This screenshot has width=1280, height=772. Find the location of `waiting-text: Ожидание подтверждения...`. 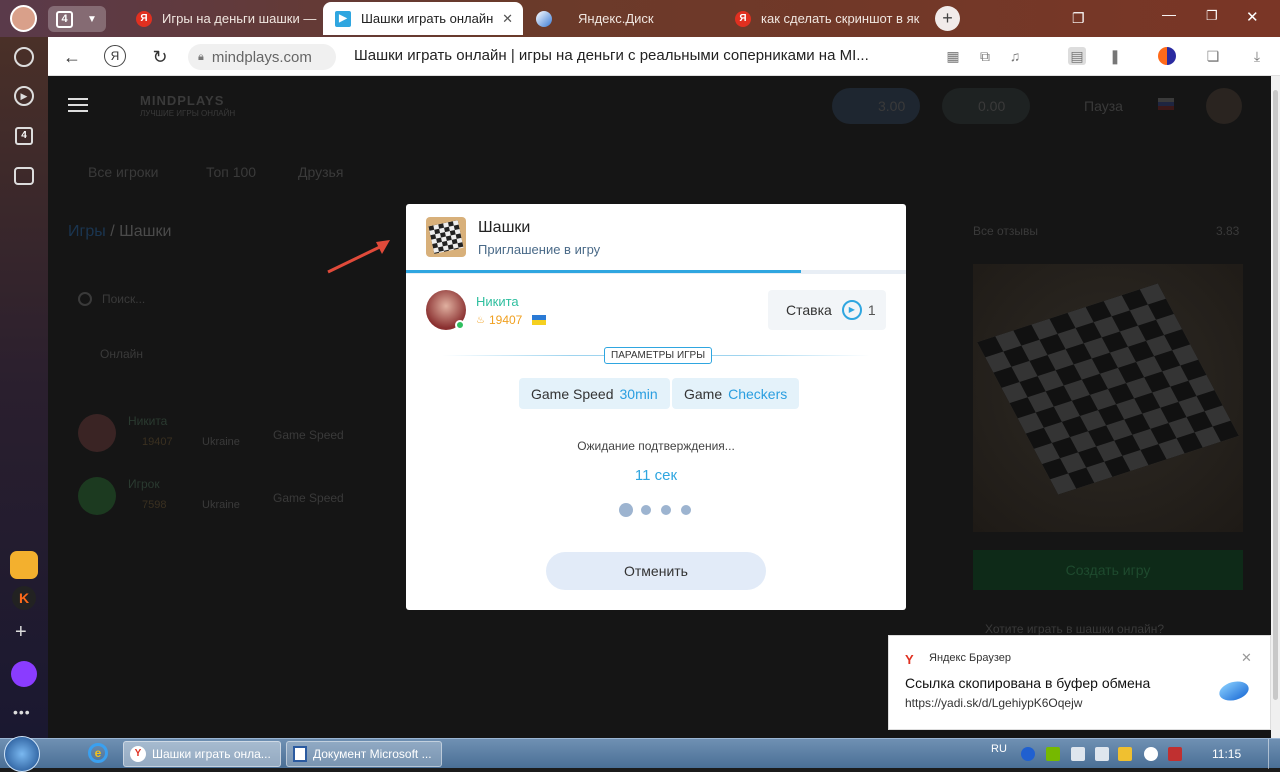

waiting-text: Ожидание подтверждения... is located at coordinates (656, 446).